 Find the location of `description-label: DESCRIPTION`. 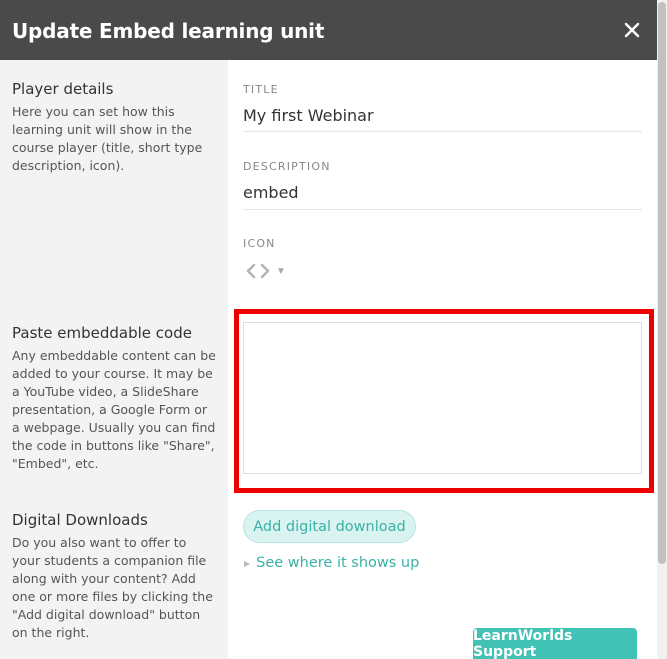

description-label: DESCRIPTION is located at coordinates (287, 166).